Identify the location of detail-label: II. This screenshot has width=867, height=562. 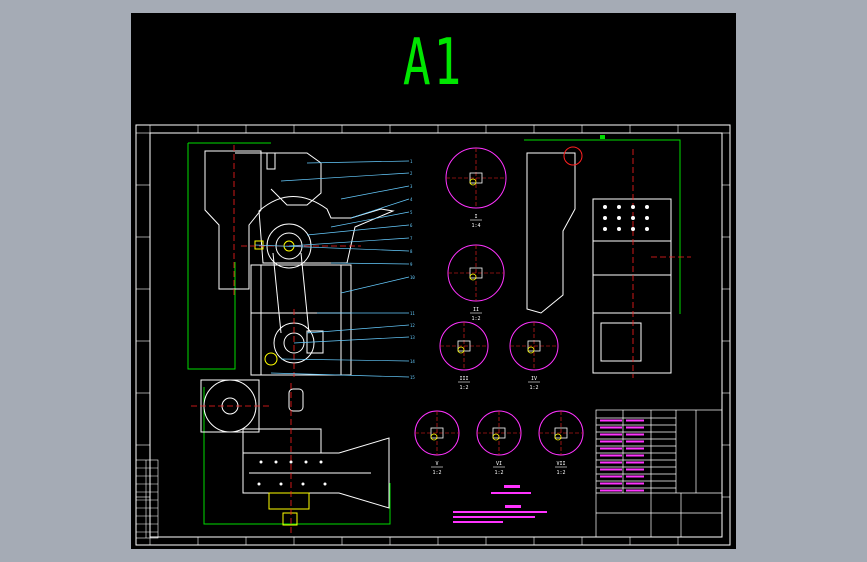
(476, 310).